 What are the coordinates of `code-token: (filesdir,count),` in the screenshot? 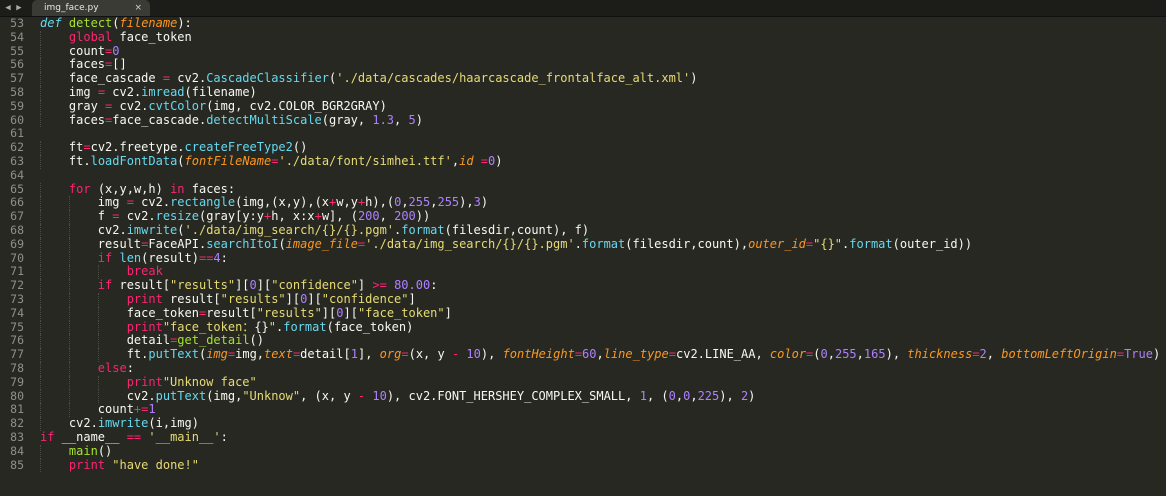 It's located at (687, 243).